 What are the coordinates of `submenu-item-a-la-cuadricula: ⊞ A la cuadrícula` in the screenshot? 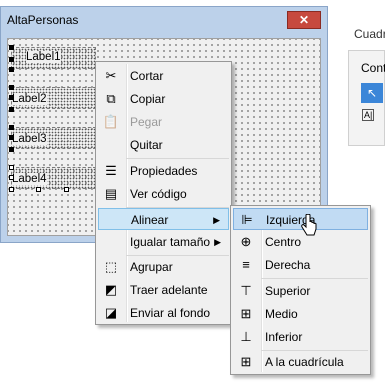 It's located at (300, 362).